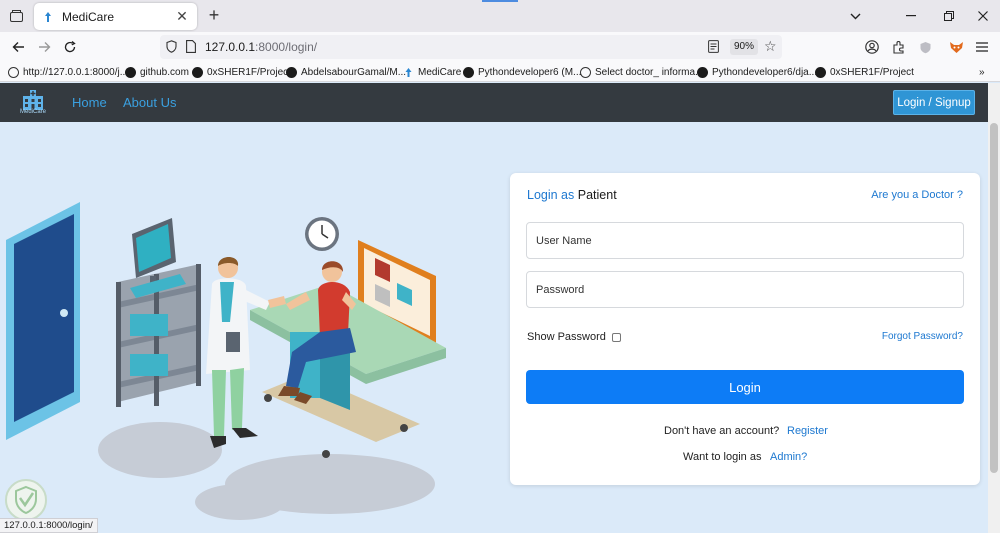 This screenshot has width=1000, height=533. I want to click on no-account-text: Don't have an account?, so click(722, 431).